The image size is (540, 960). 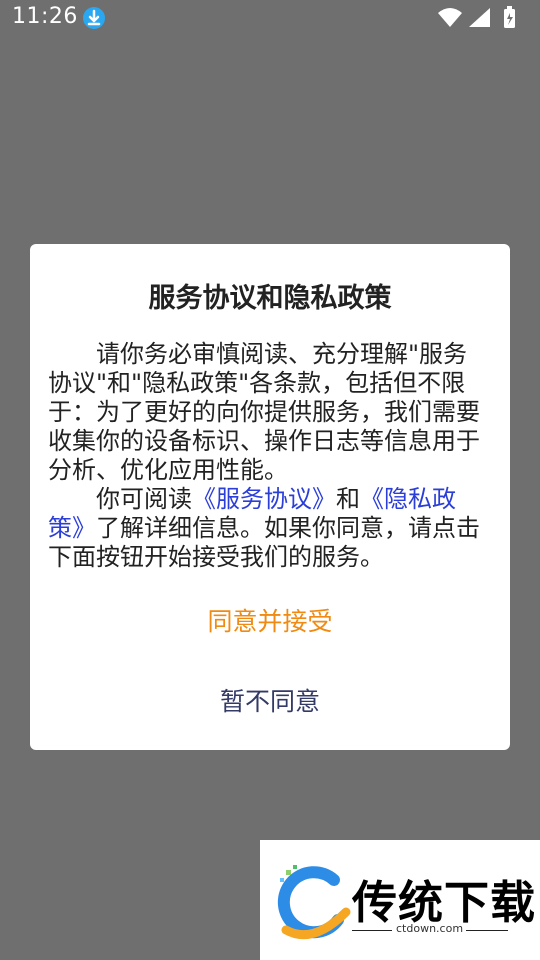 What do you see at coordinates (45, 16) in the screenshot?
I see `status-time: 11:26` at bounding box center [45, 16].